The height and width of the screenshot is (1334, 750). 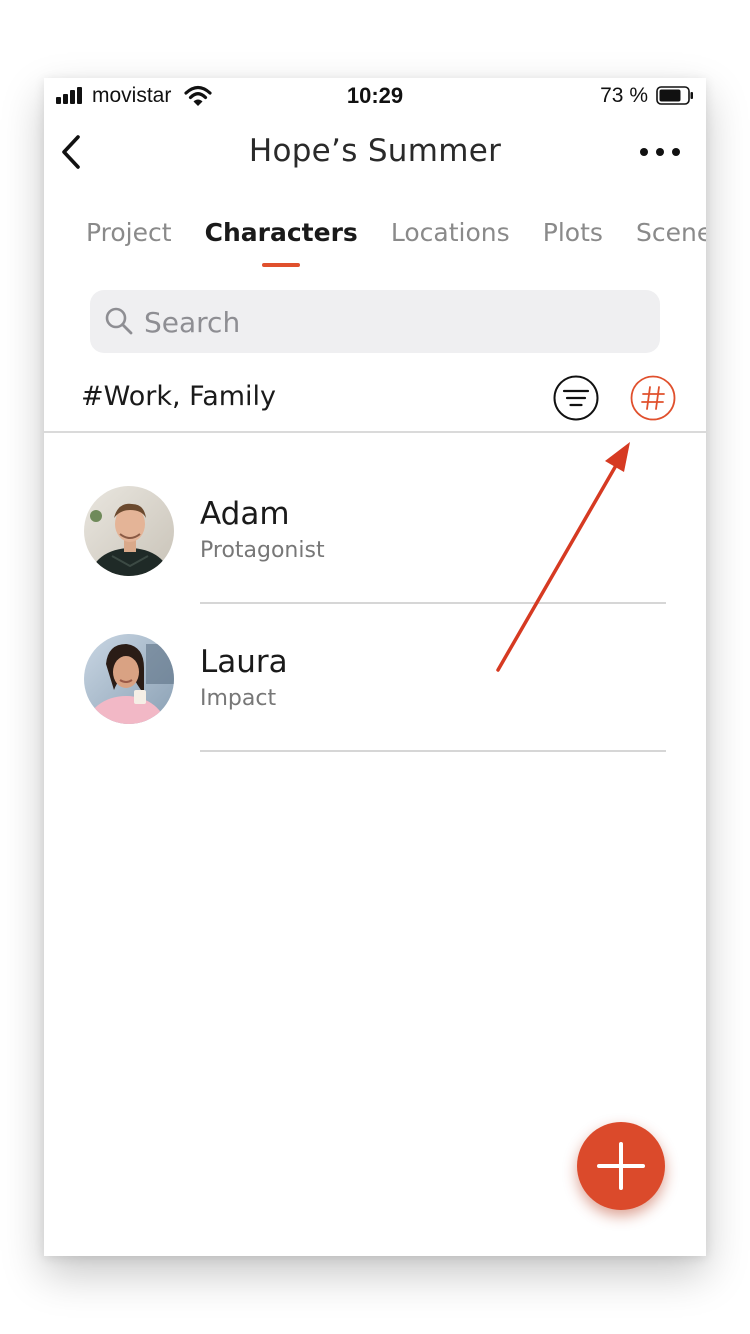 I want to click on character-name: Adam, so click(x=245, y=514).